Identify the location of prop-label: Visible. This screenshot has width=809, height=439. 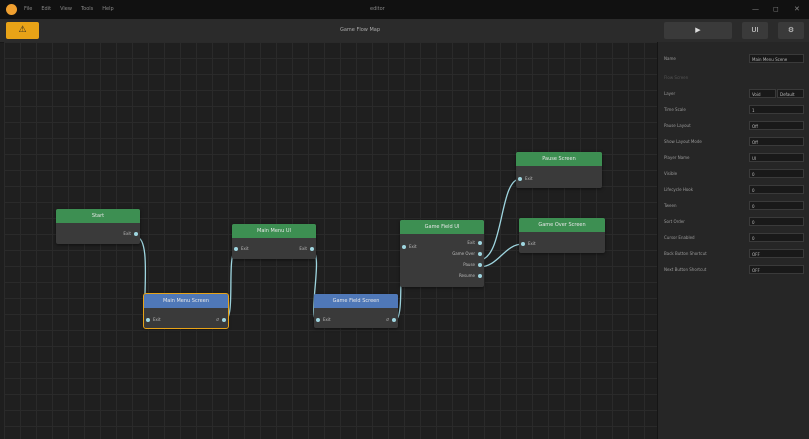
(671, 173).